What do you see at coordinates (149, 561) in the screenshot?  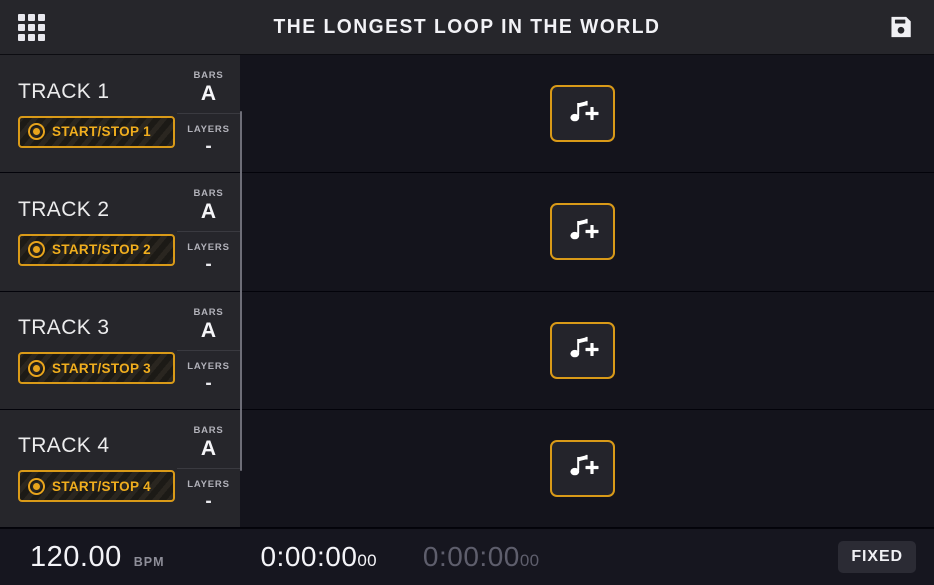 I see `bpm-unit-label: BPM` at bounding box center [149, 561].